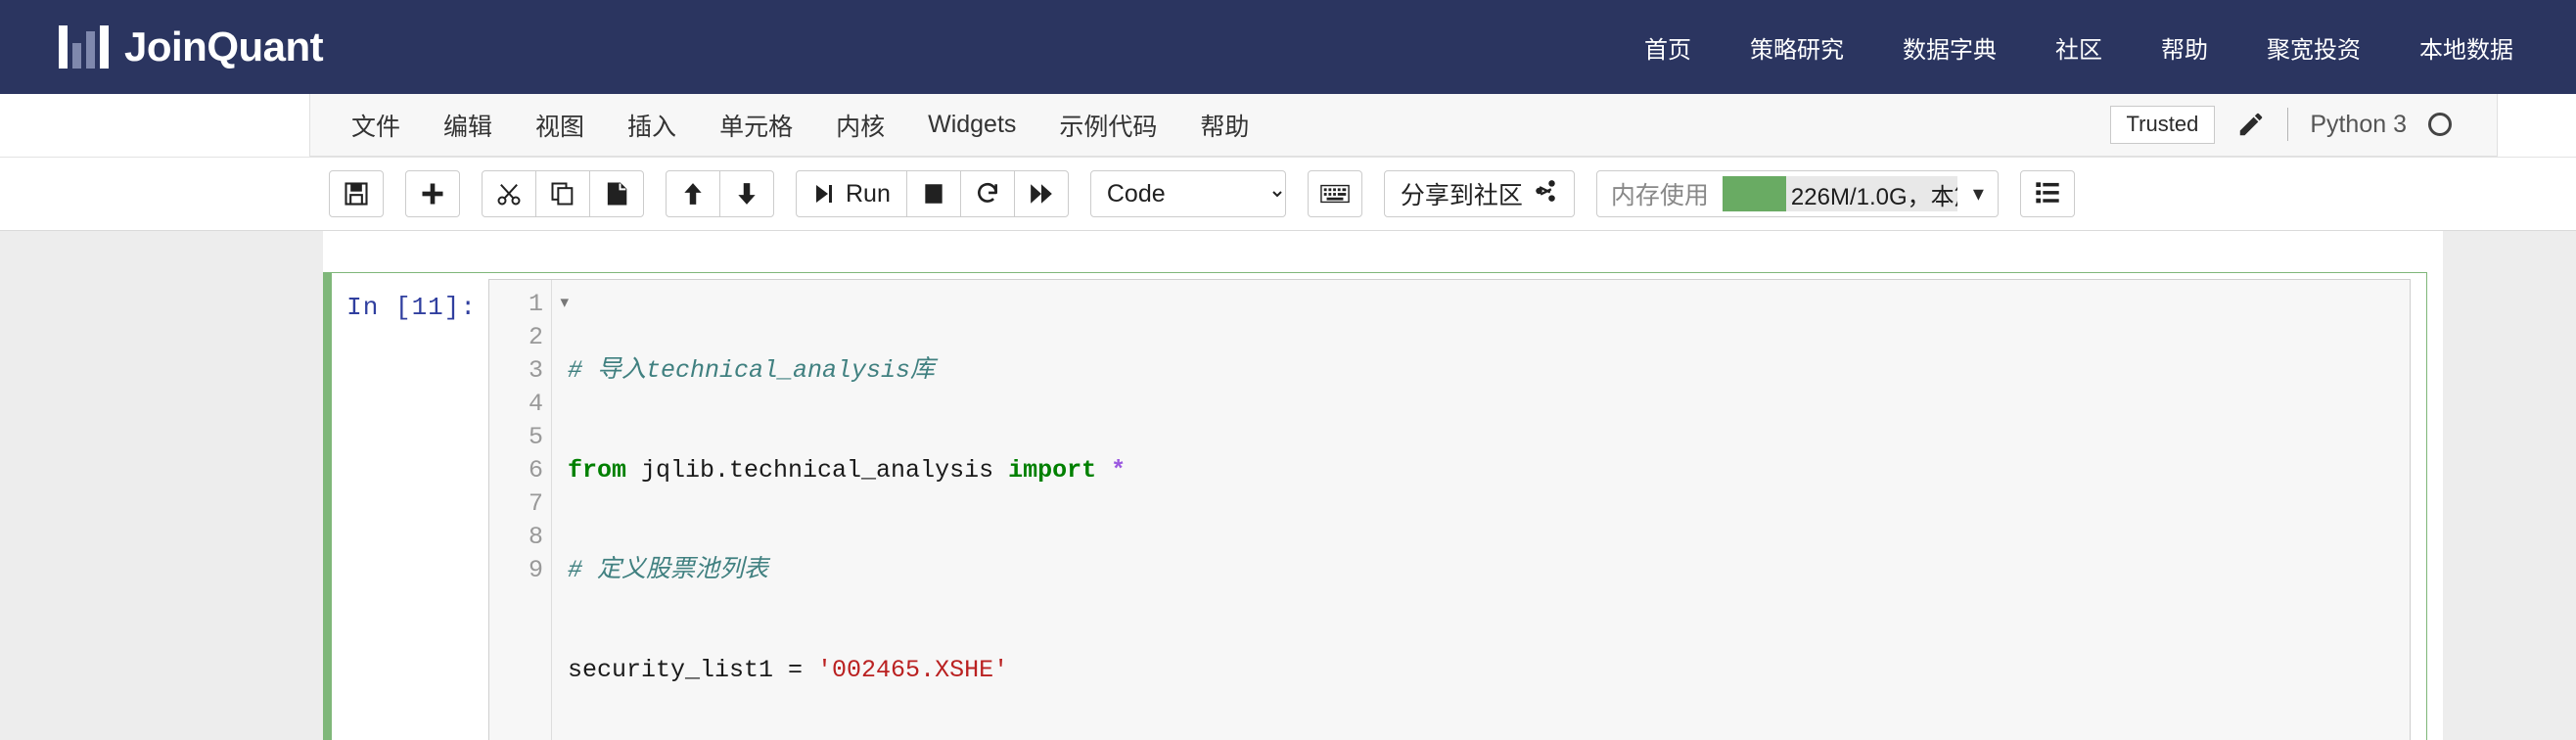 The height and width of the screenshot is (740, 2576). I want to click on plus-add-cell-icon, so click(432, 194).